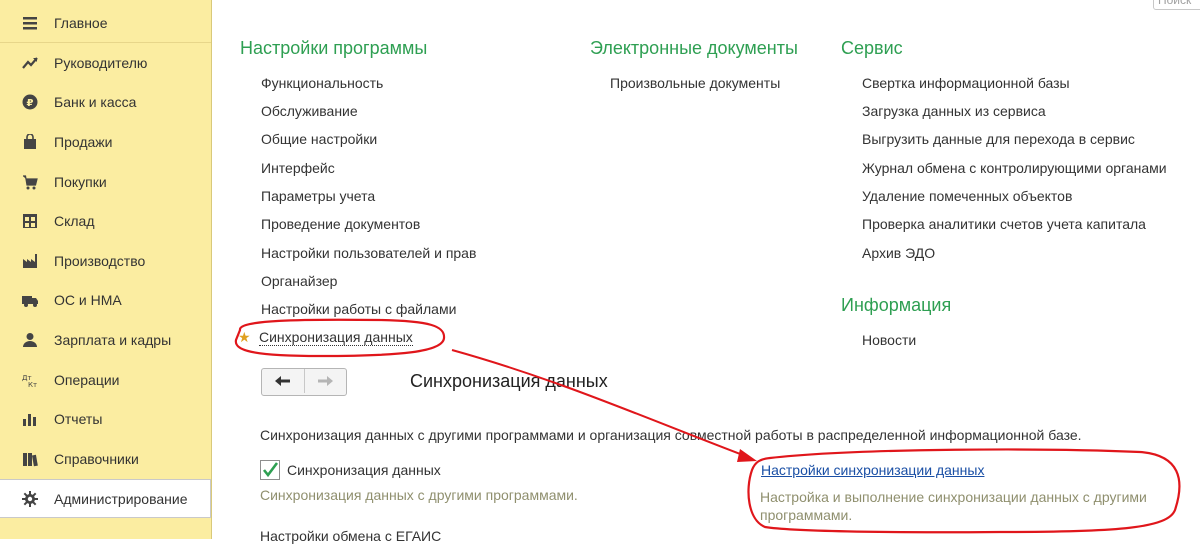  I want to click on sidebar-item-label: Руководителю, so click(101, 62).